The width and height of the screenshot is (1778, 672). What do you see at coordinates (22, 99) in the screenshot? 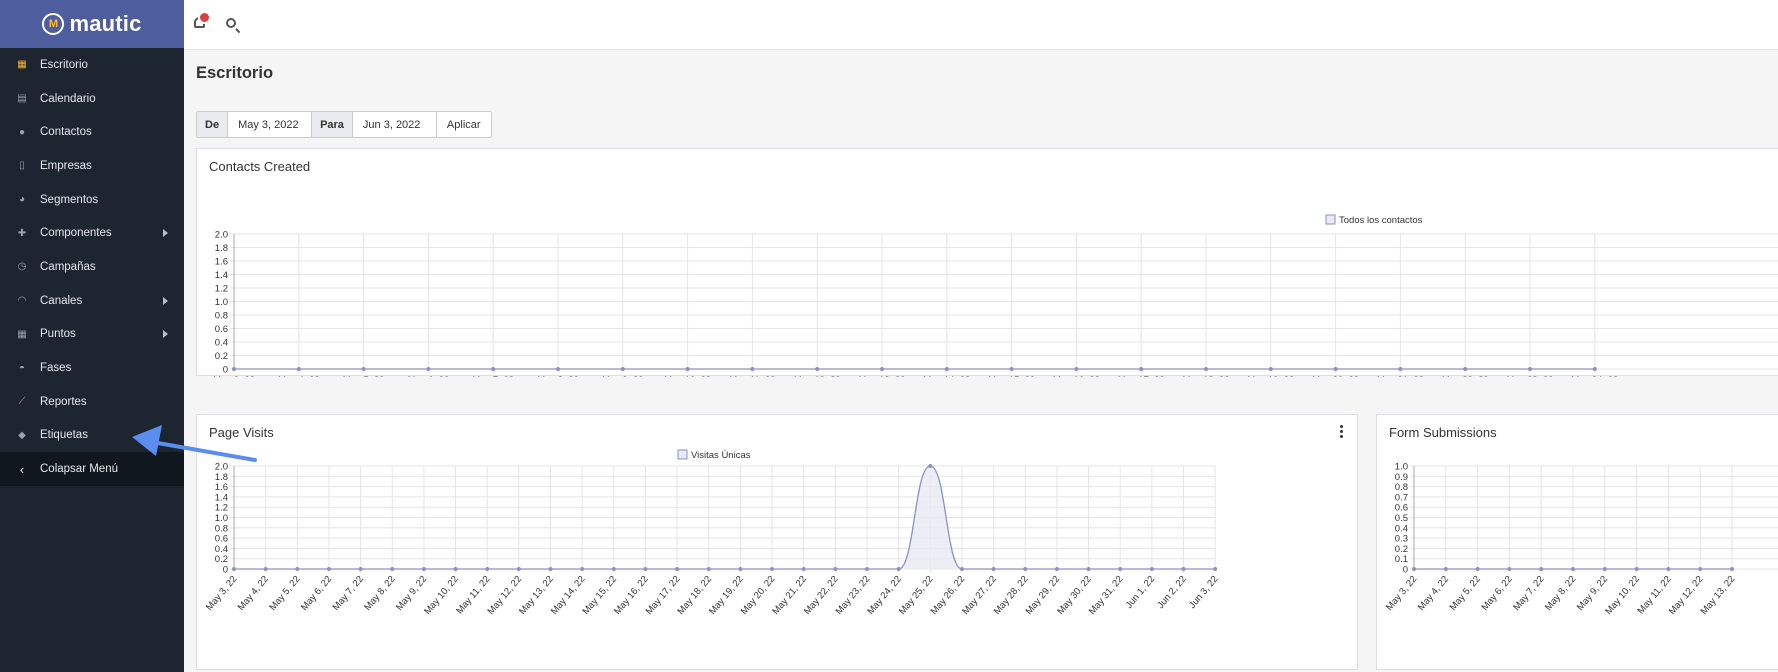
I see `calendar-icon: ▤` at bounding box center [22, 99].